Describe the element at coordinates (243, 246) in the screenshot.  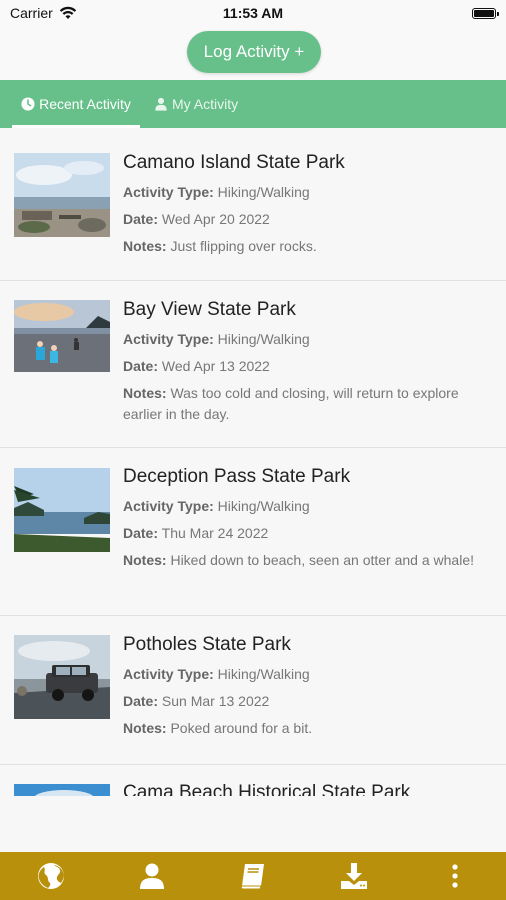
I see `activity-notes-value: Just flipping over rocks.` at that location.